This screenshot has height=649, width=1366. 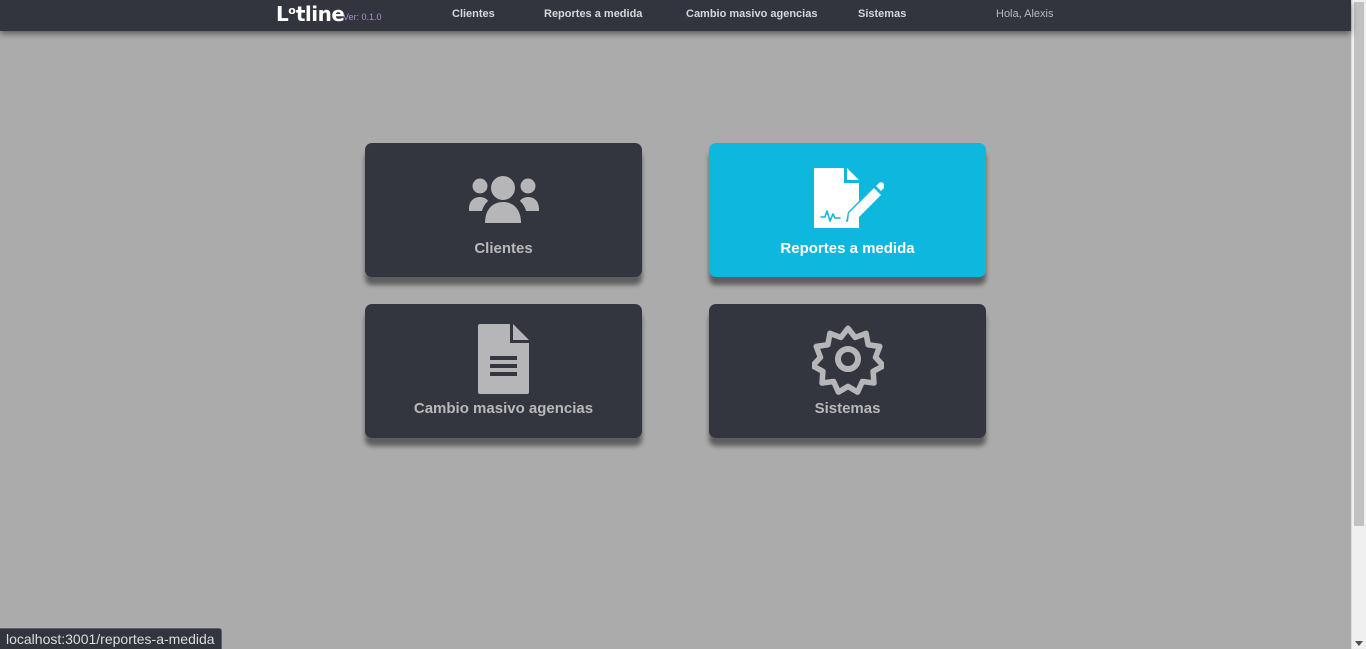 I want to click on card-clientes: Clientes, so click(x=503, y=210).